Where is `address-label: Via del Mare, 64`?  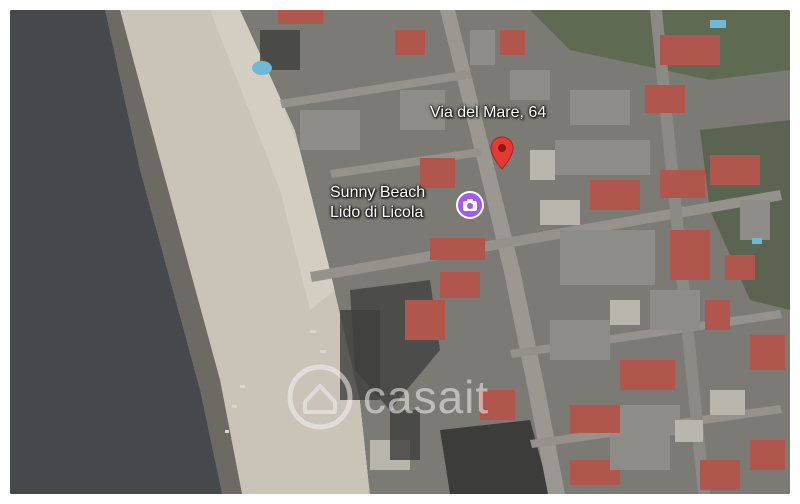
address-label: Via del Mare, 64 is located at coordinates (488, 112).